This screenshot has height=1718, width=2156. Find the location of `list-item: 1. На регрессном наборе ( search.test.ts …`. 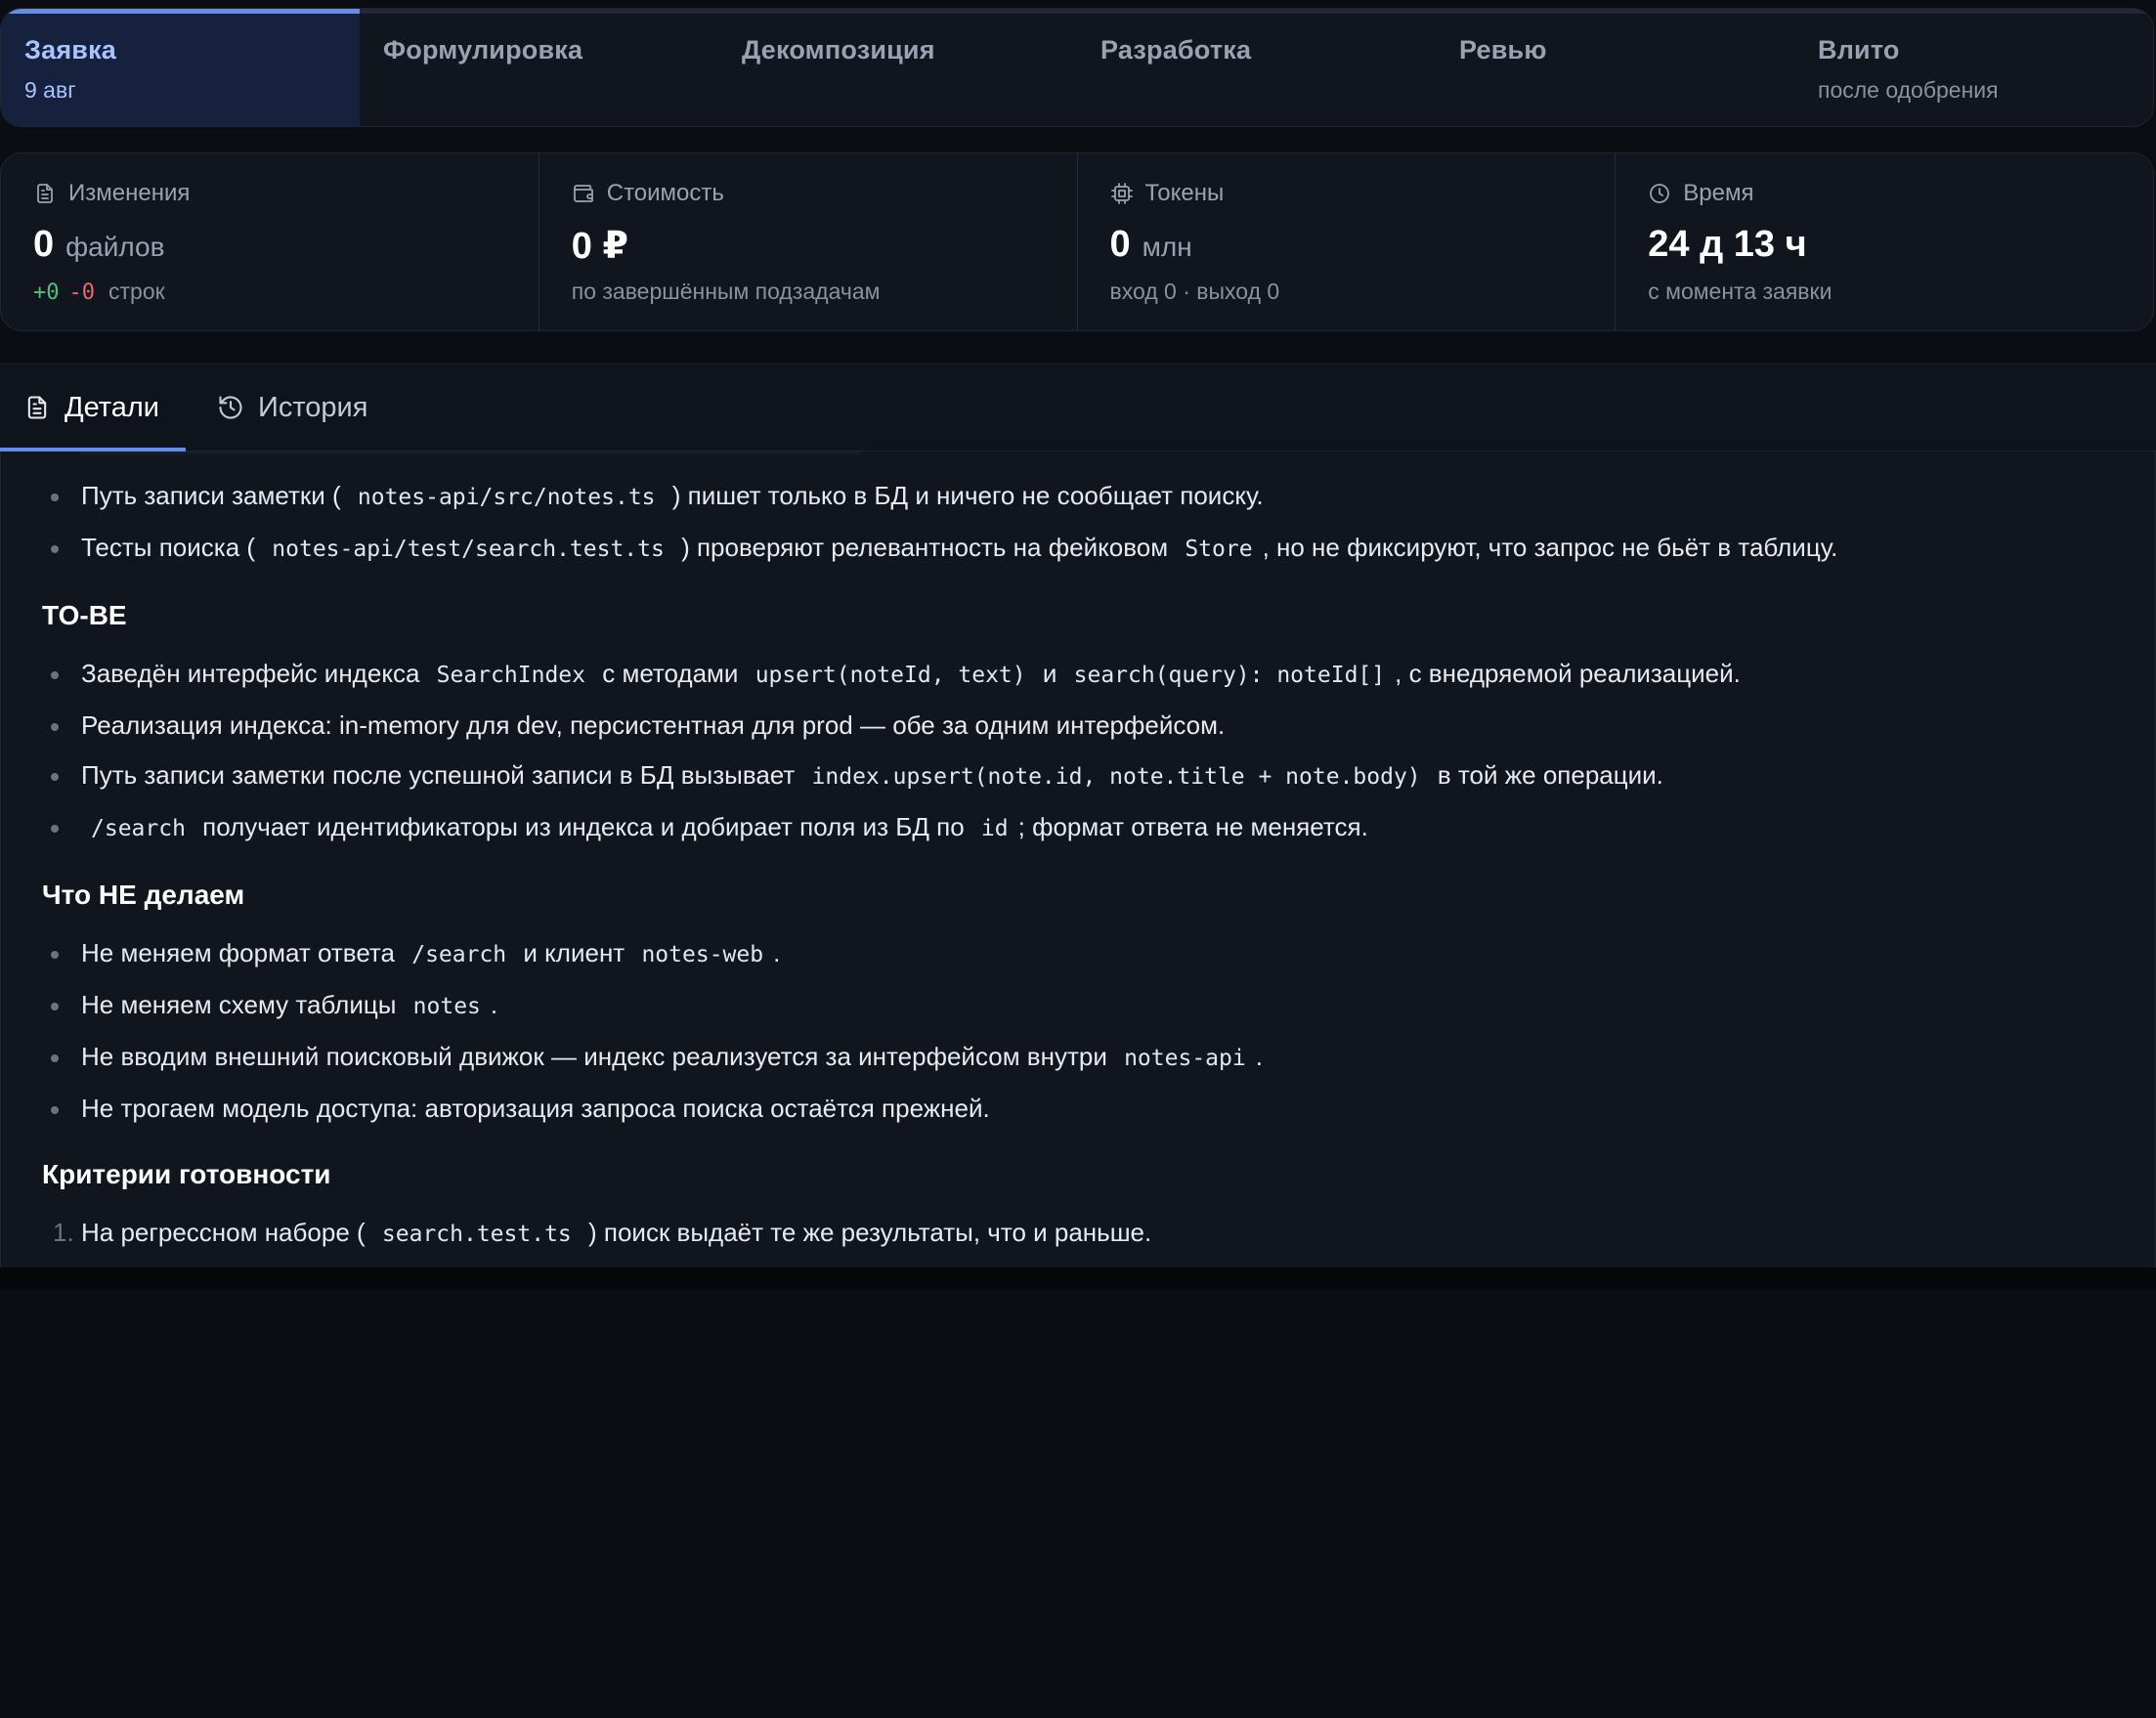

list-item: 1. На регрессном наборе ( search.test.ts … is located at coordinates (1078, 1234).